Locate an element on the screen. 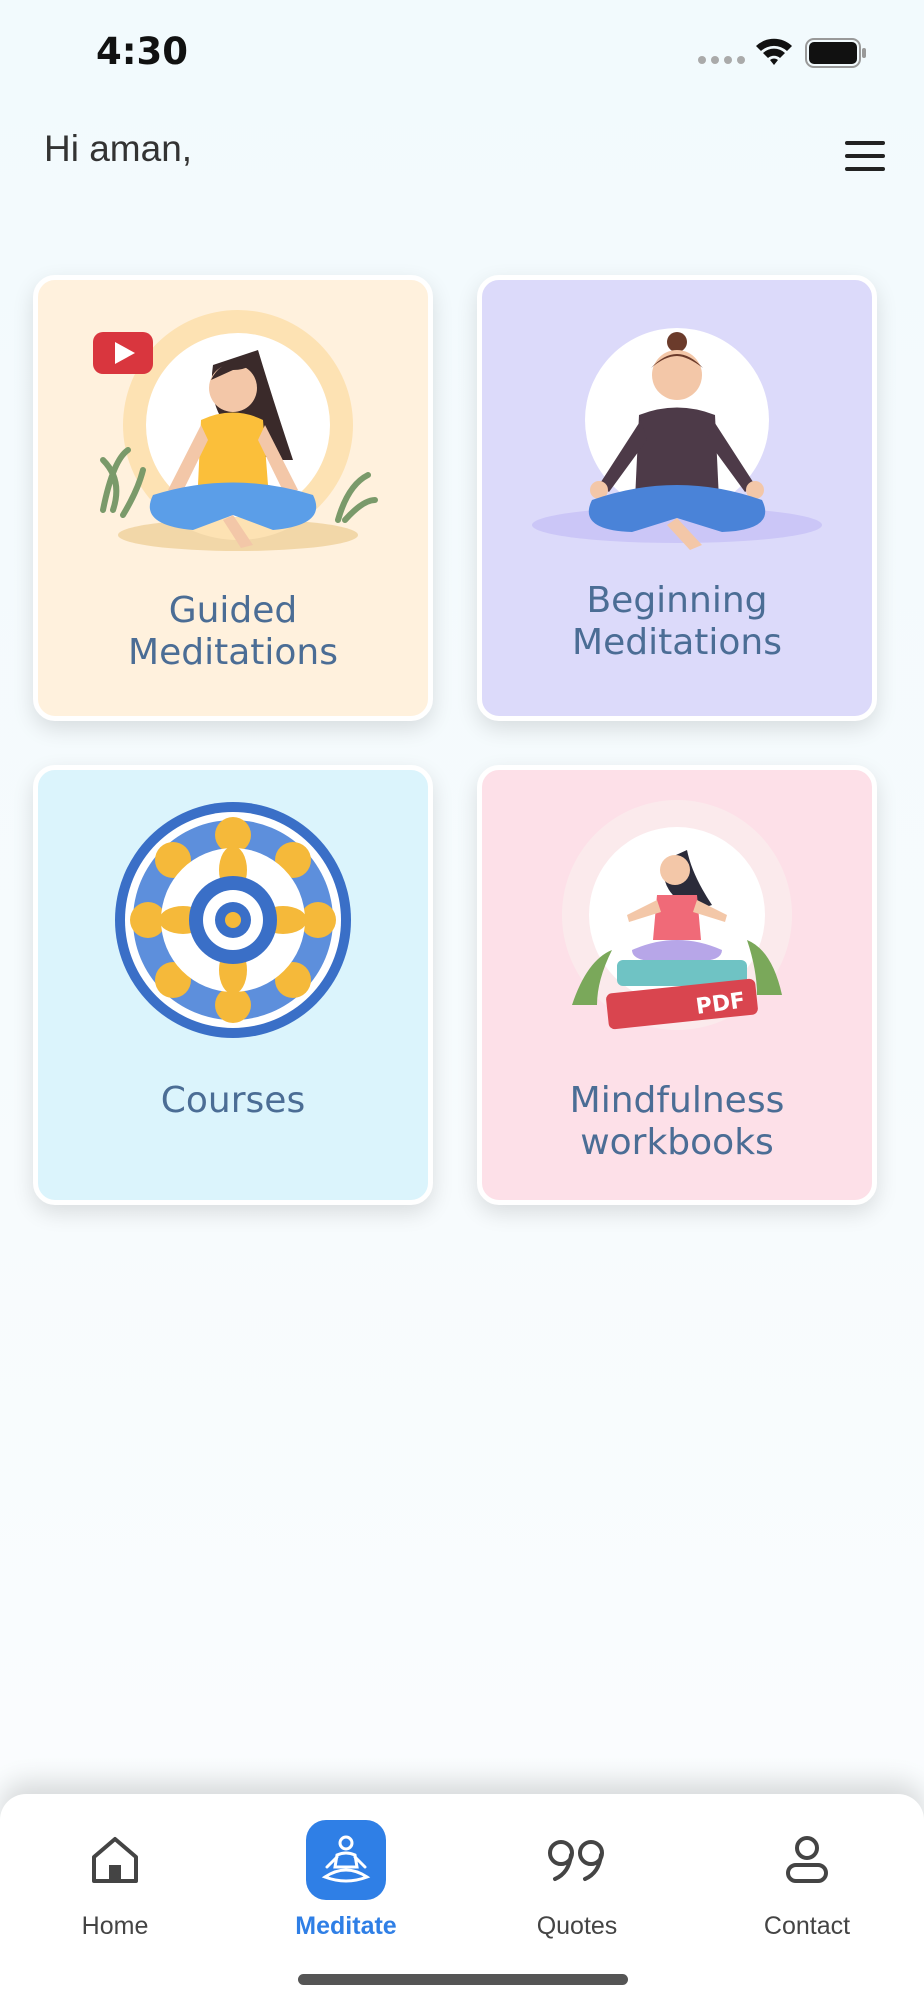  tab-meditate: Meditate is located at coordinates (346, 1880).